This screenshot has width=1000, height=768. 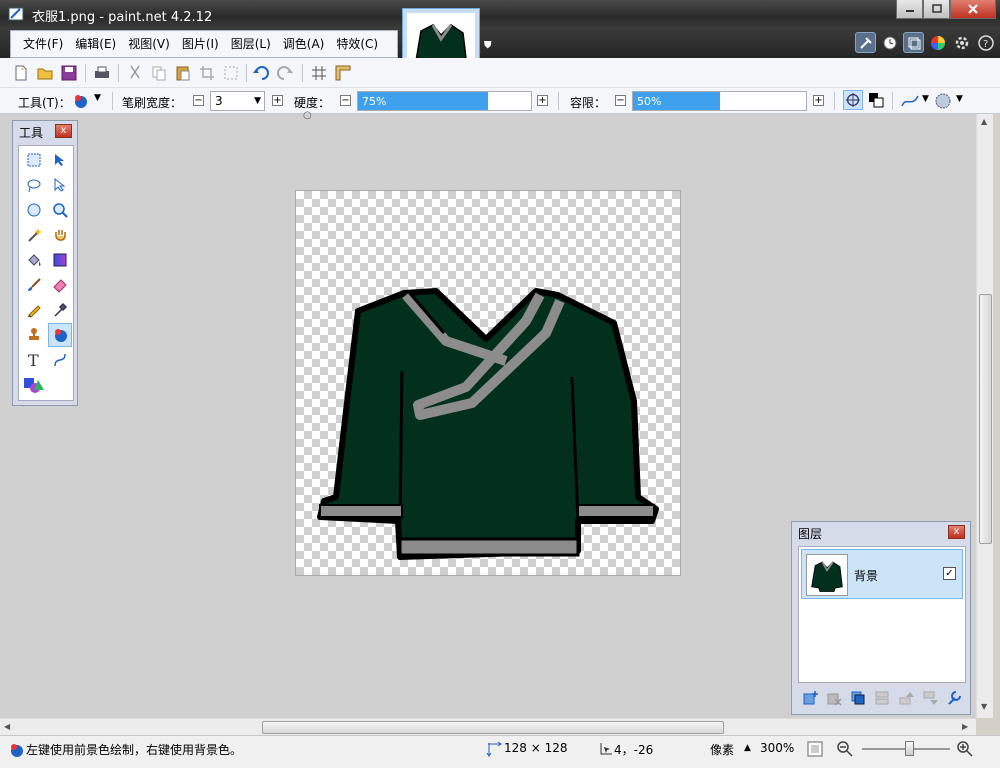 What do you see at coordinates (943, 101) in the screenshot?
I see `blend-mode-icon` at bounding box center [943, 101].